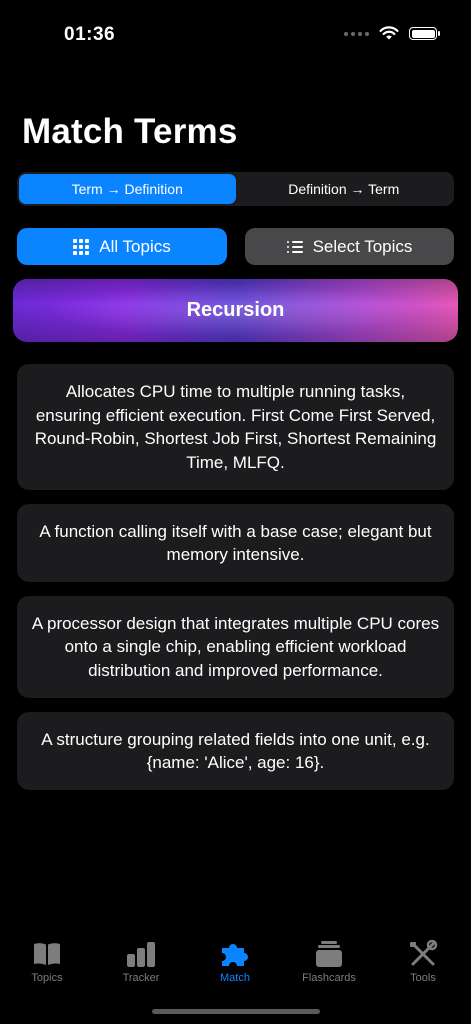 The width and height of the screenshot is (471, 1024). I want to click on status-icons, so click(392, 33).